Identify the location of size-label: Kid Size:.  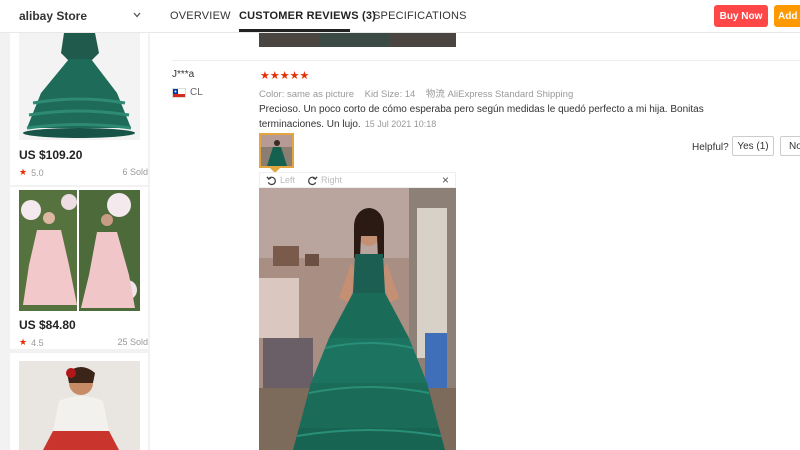
(383, 94).